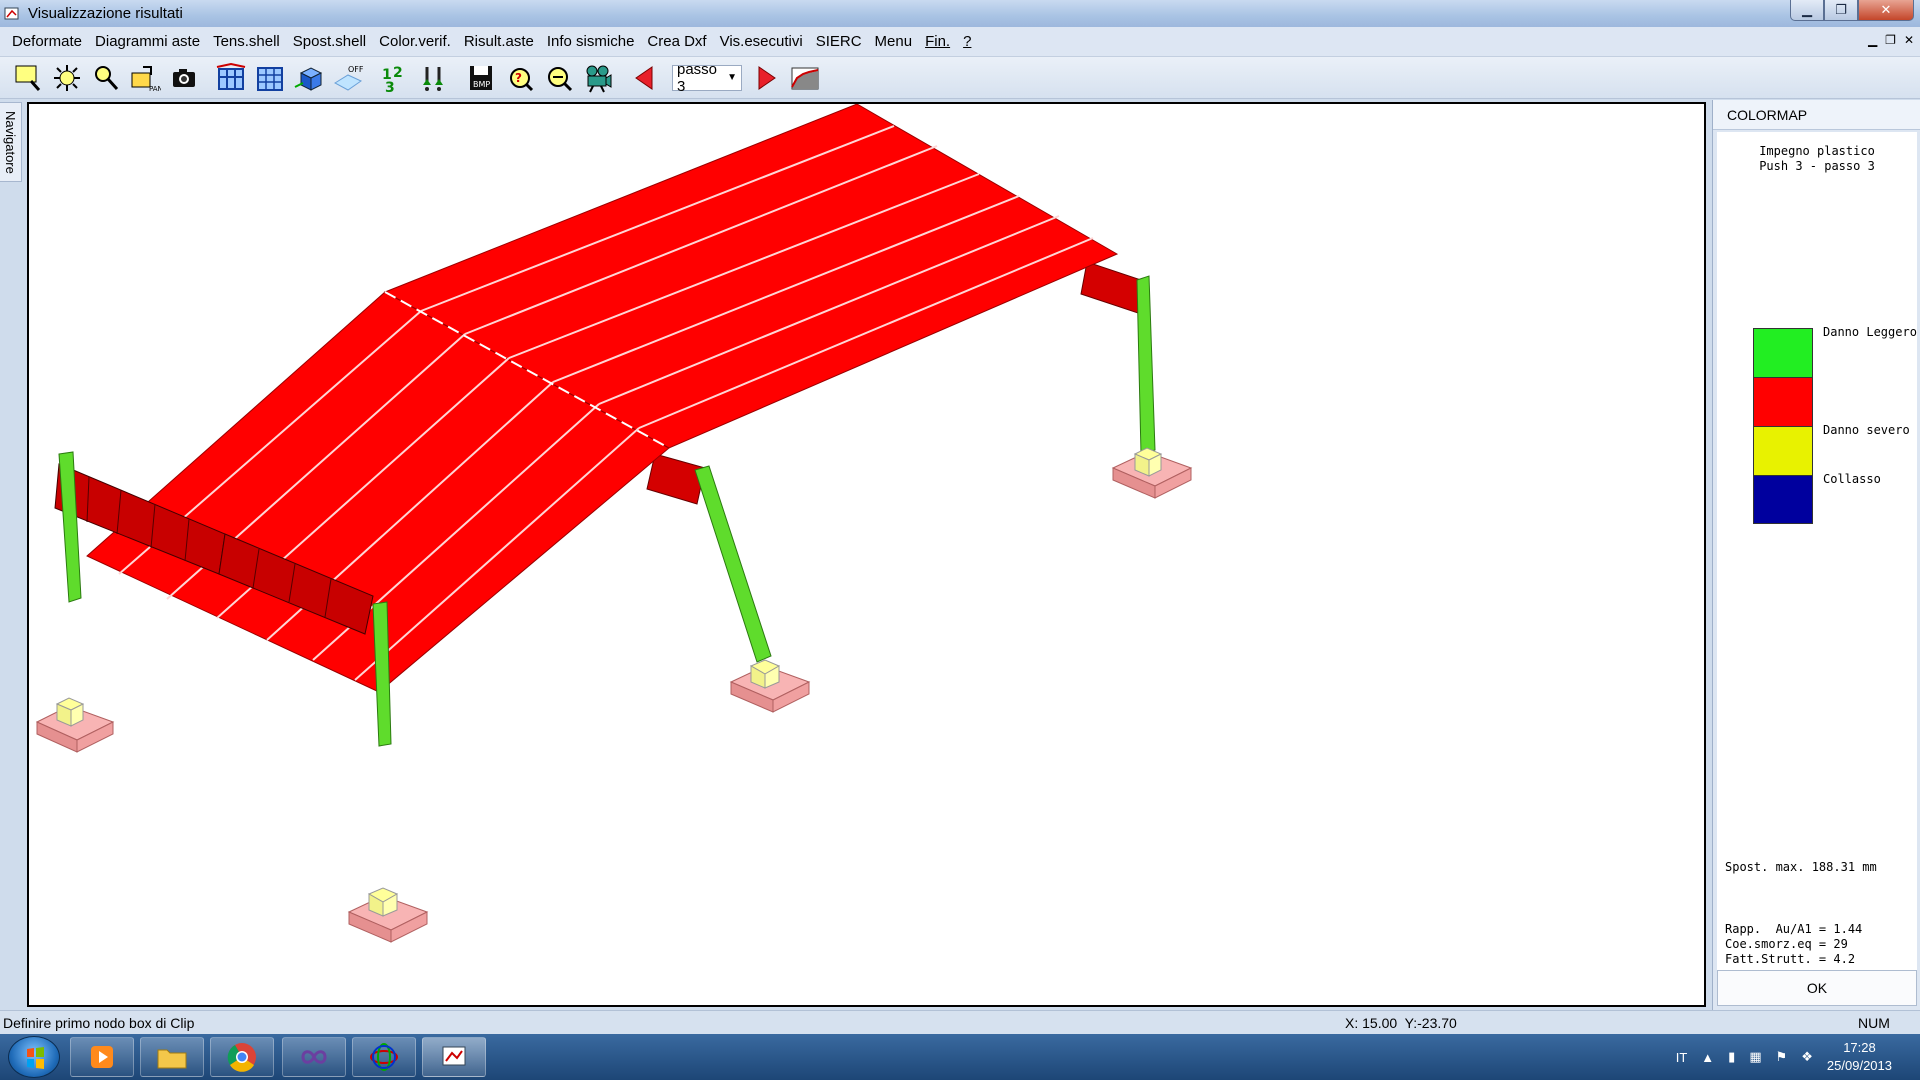 This screenshot has width=1920, height=1080. I want to click on status-message: Definire primo nodo box di Clip, so click(99, 1022).